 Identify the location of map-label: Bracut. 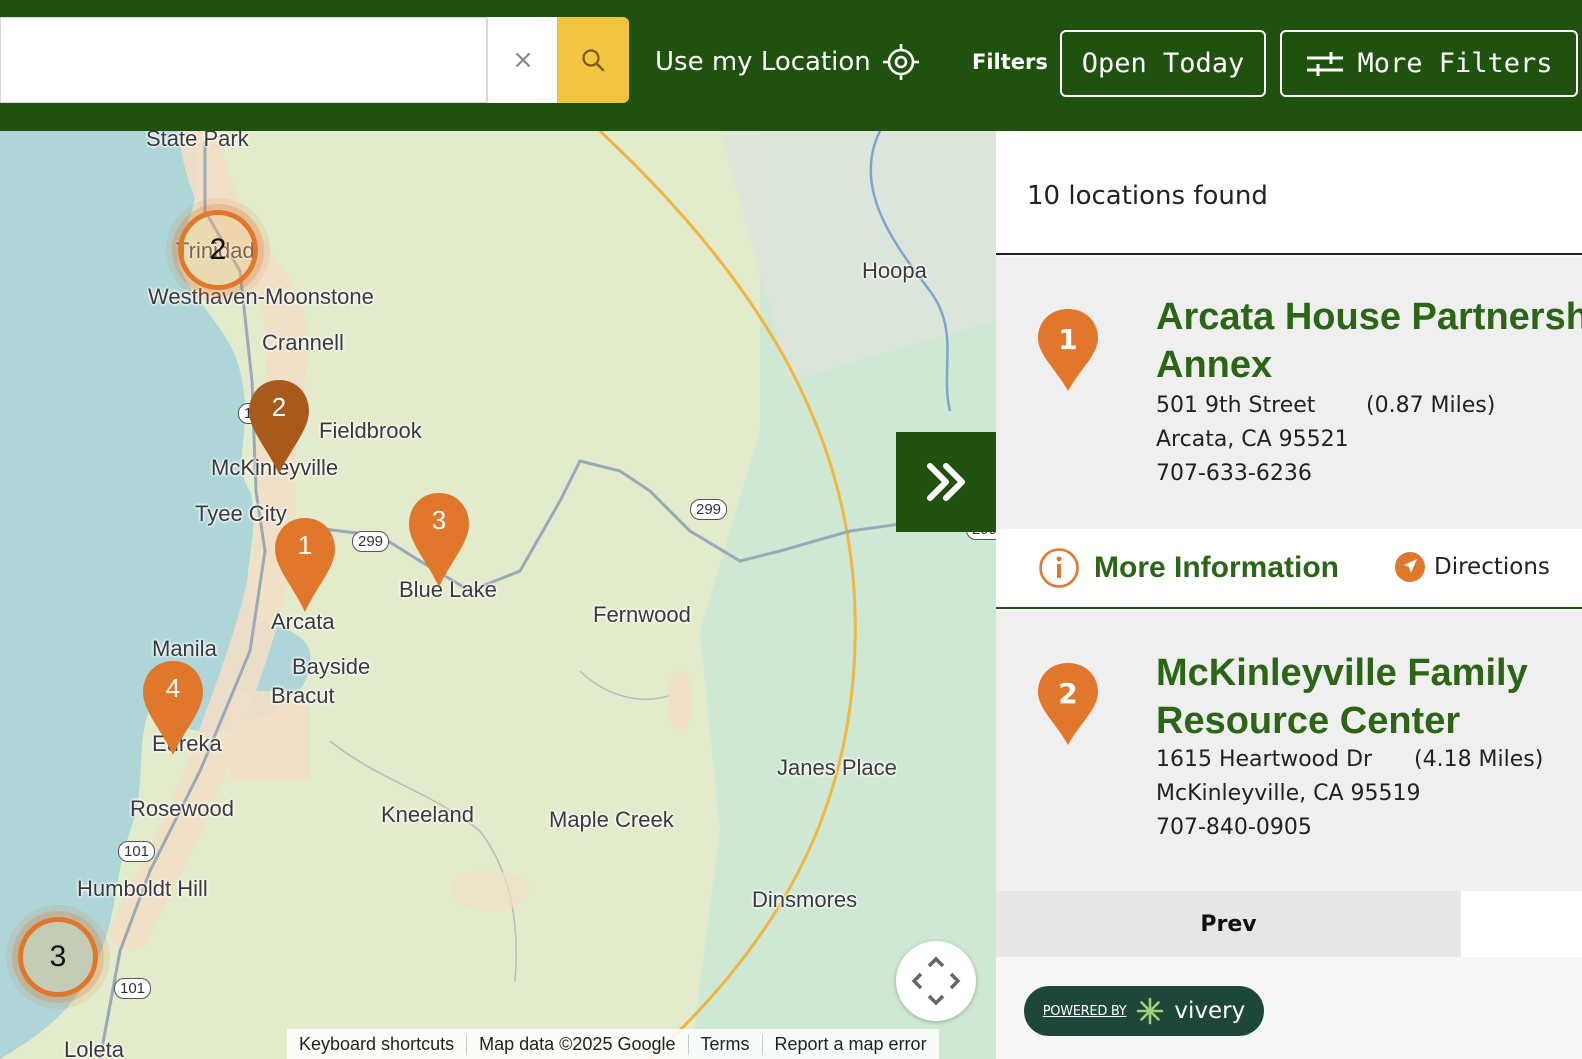
(303, 695).